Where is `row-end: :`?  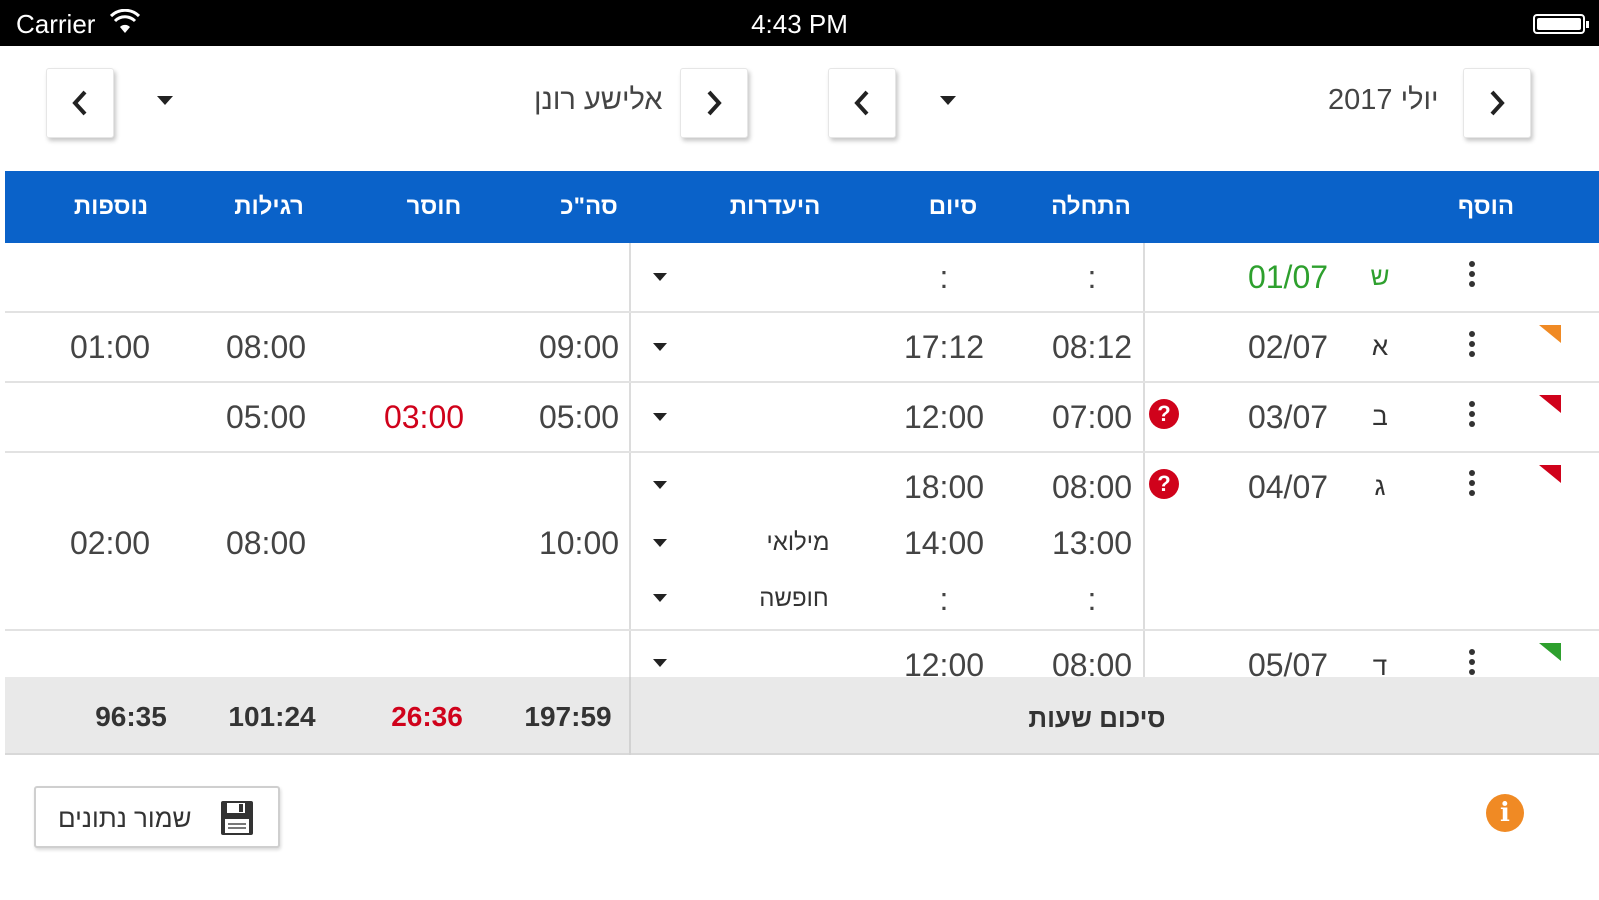 row-end: : is located at coordinates (944, 277).